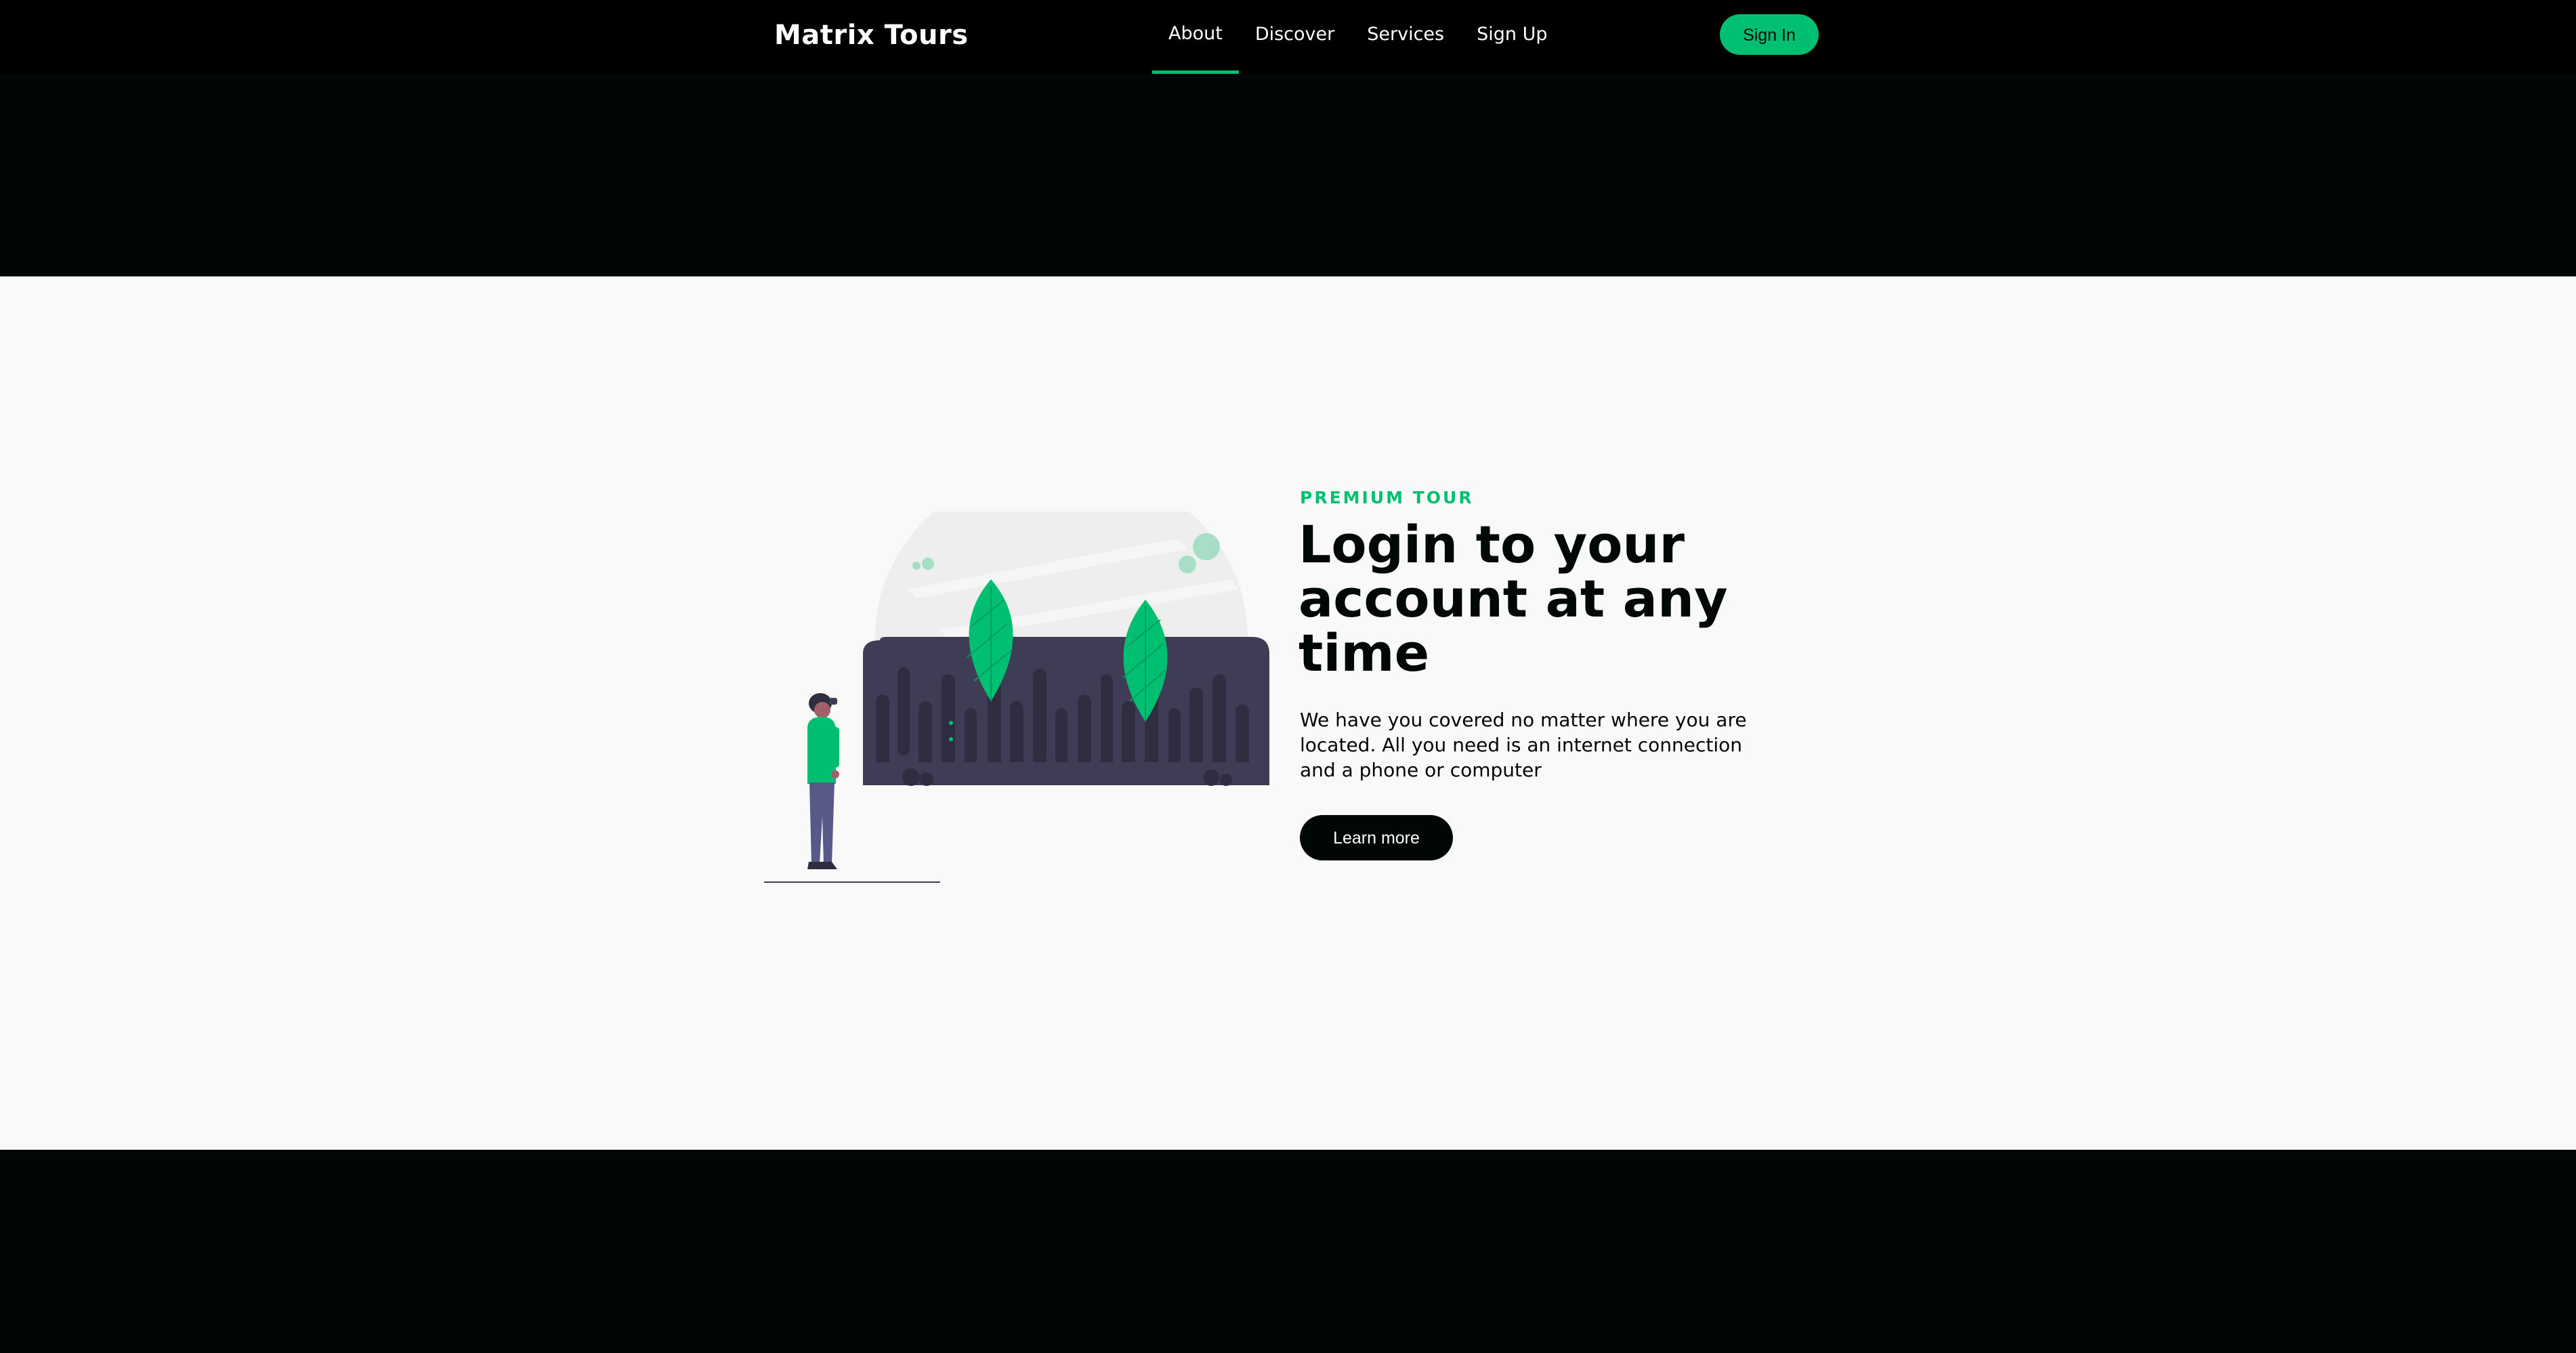  I want to click on nav-item-about: About, so click(1195, 37).